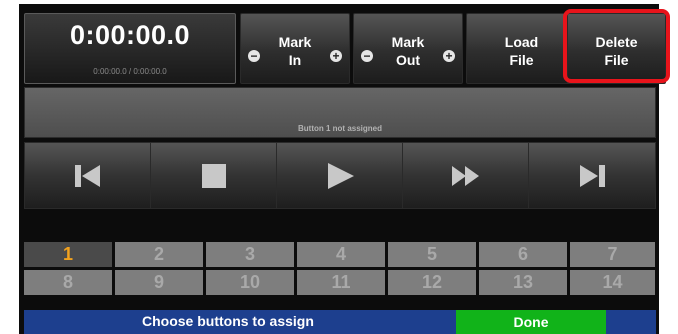 The height and width of the screenshot is (334, 678). I want to click on fast-forward-icon, so click(465, 175).